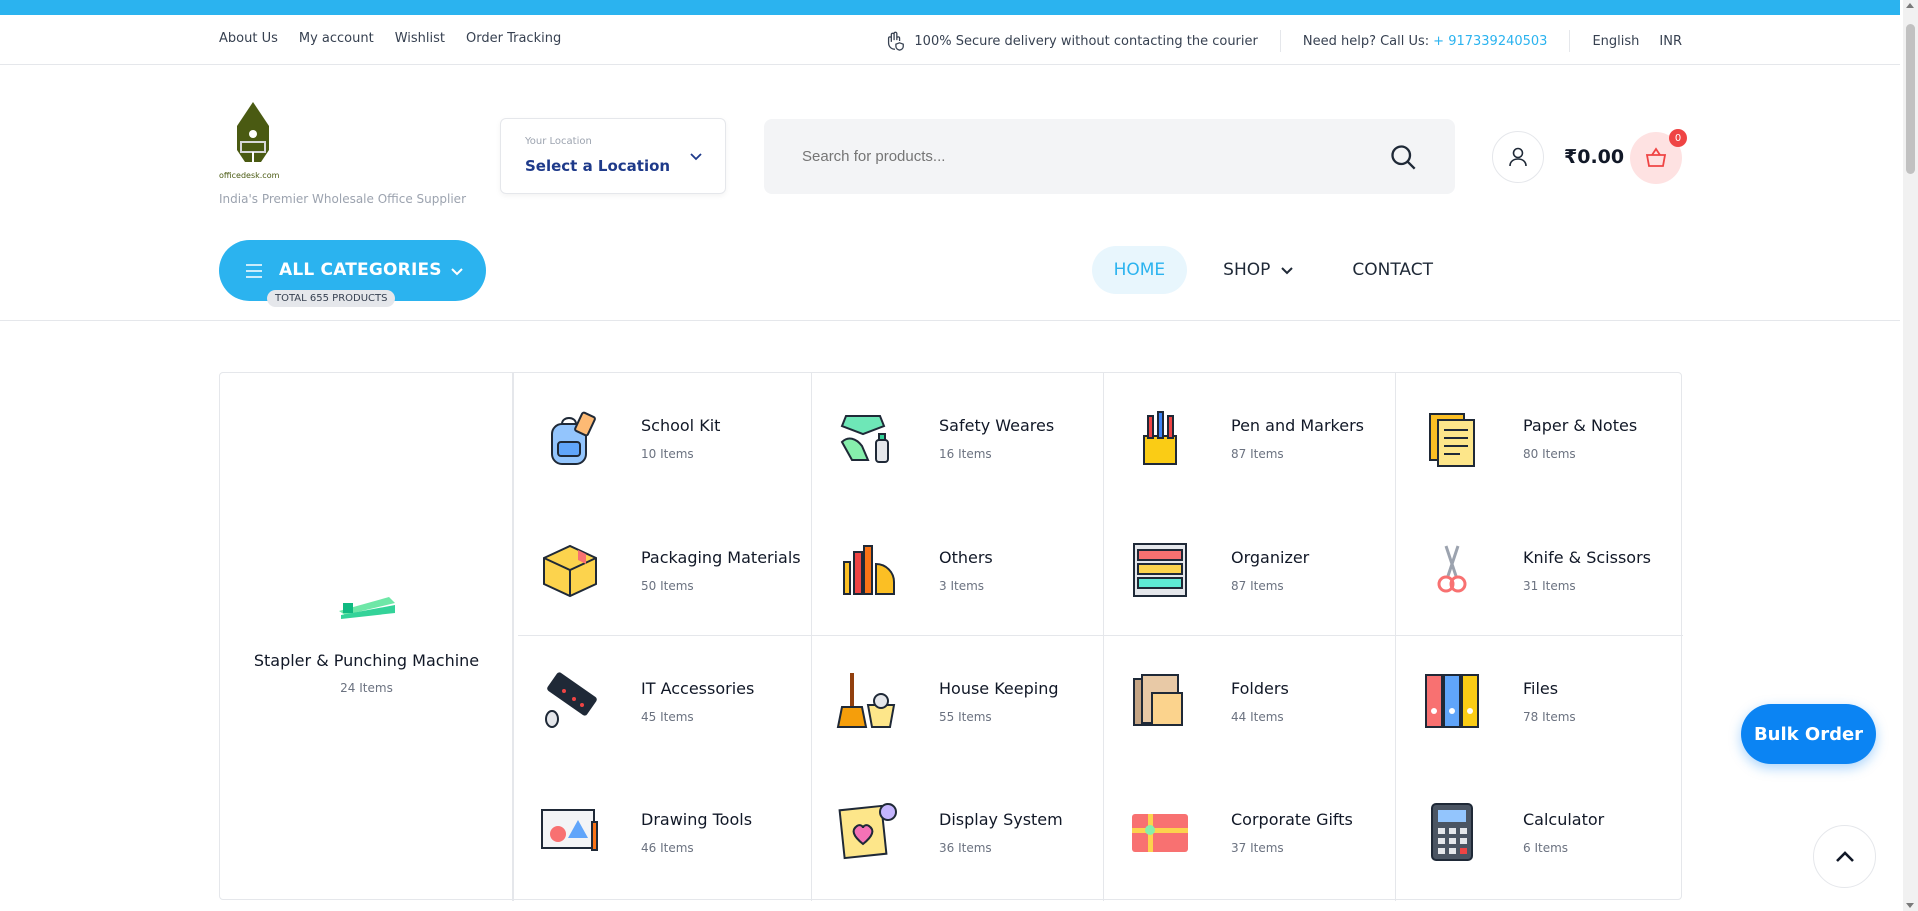  I want to click on category-count: 55 Items, so click(965, 716).